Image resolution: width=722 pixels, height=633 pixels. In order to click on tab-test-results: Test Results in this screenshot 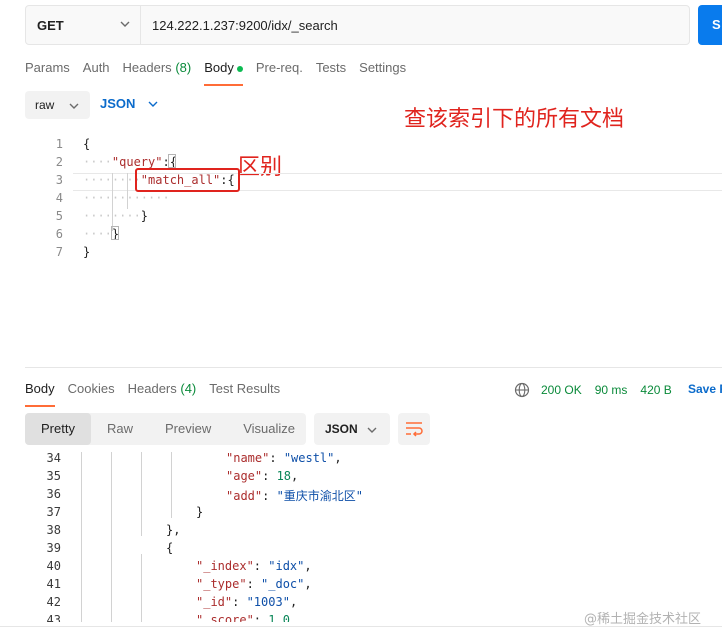, I will do `click(244, 394)`.